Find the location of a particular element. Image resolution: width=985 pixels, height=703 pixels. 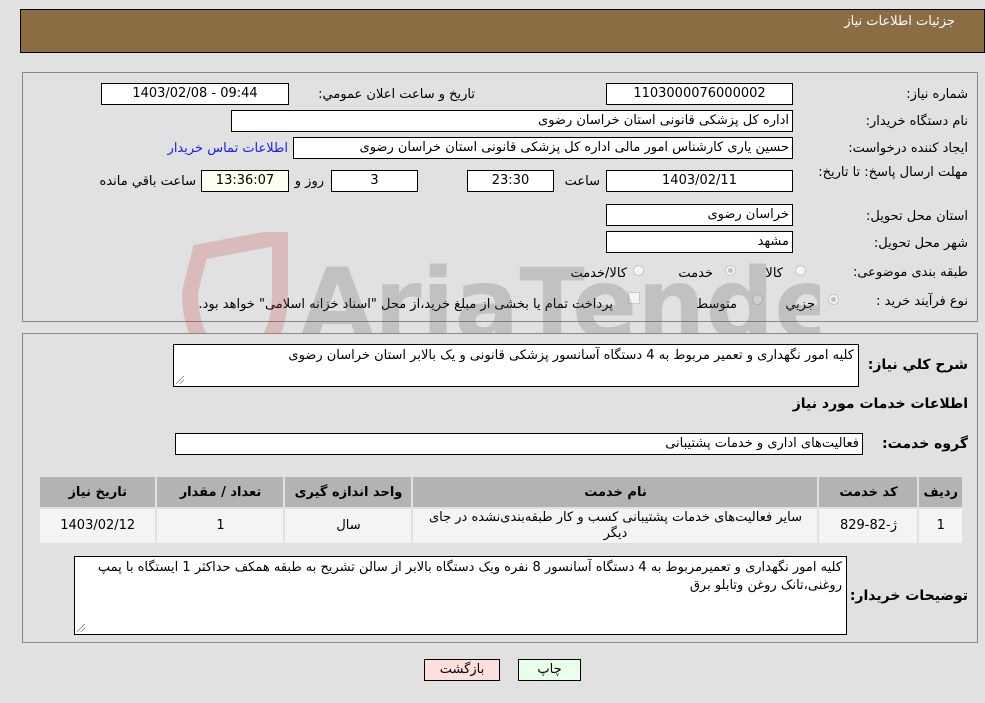

requester-label: ایجاد کننده درخواست: is located at coordinates (908, 148).